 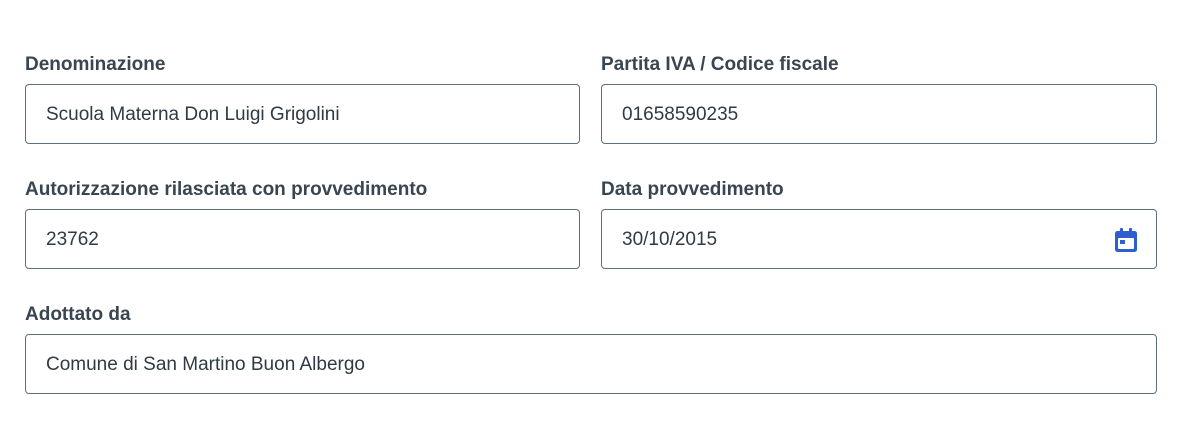 I want to click on partita-iva-label: Partita IVA / Codice fiscale, so click(x=720, y=64).